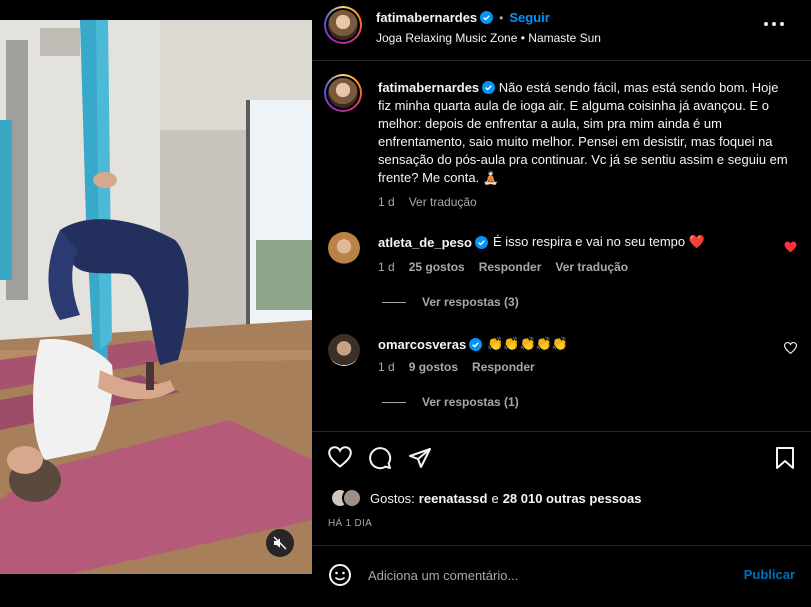  I want to click on author-username: fatimabernardes, so click(426, 17).